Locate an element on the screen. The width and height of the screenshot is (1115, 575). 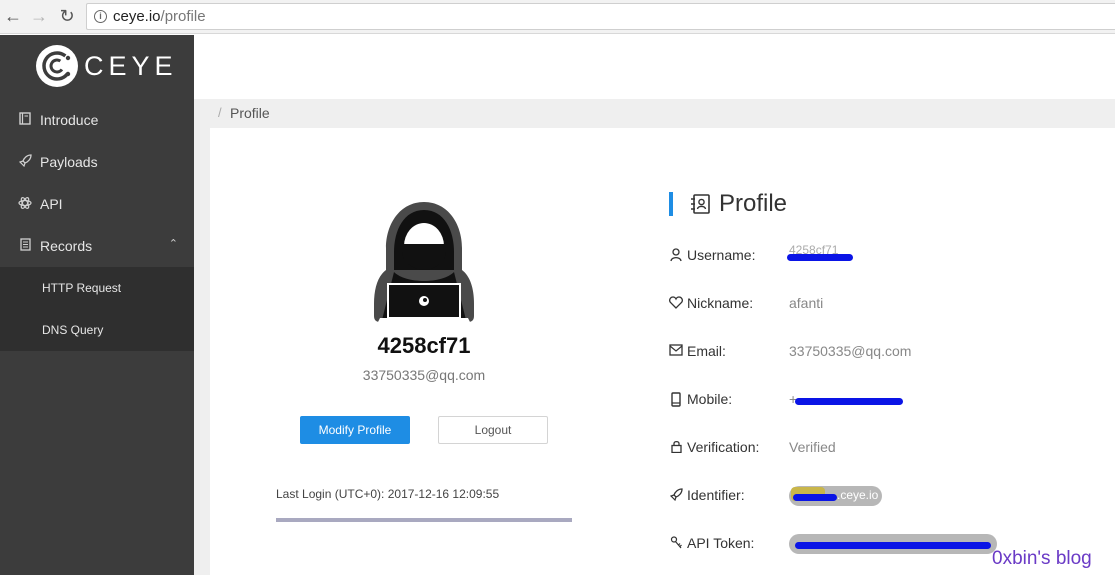
sidebar-item-dns-query: DNS Query is located at coordinates (97, 330).